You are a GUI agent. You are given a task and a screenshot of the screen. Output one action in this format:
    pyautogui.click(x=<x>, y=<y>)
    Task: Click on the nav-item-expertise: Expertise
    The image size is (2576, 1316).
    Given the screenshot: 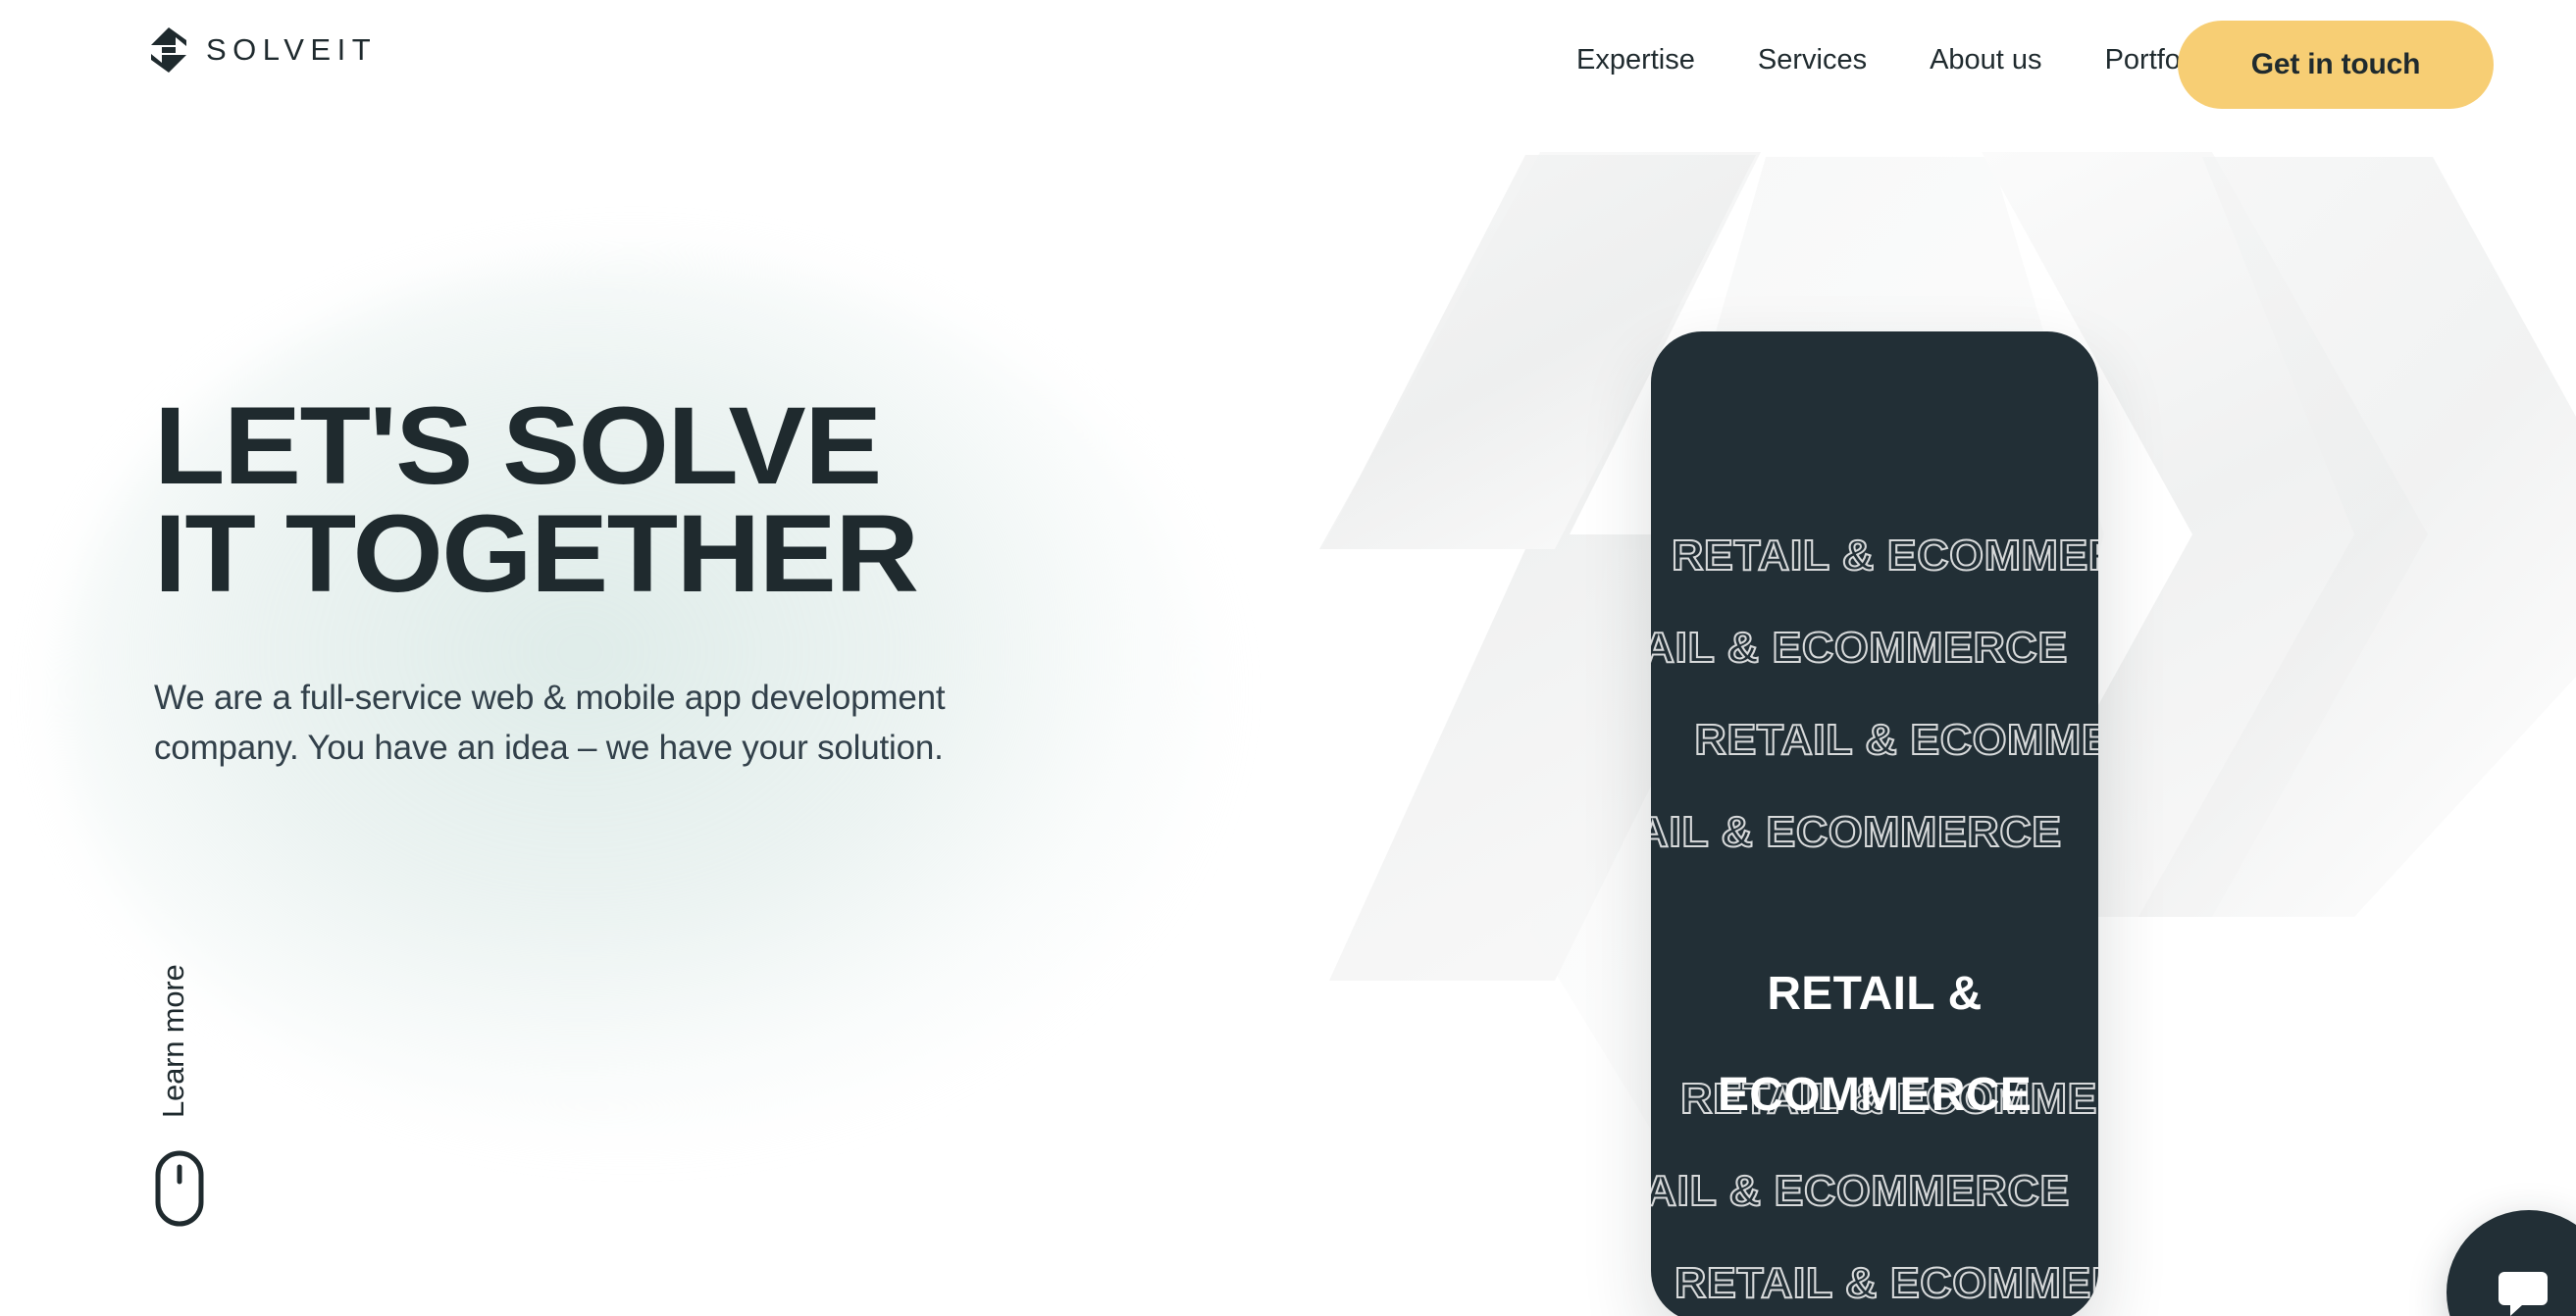 What is the action you would take?
    pyautogui.click(x=1651, y=60)
    